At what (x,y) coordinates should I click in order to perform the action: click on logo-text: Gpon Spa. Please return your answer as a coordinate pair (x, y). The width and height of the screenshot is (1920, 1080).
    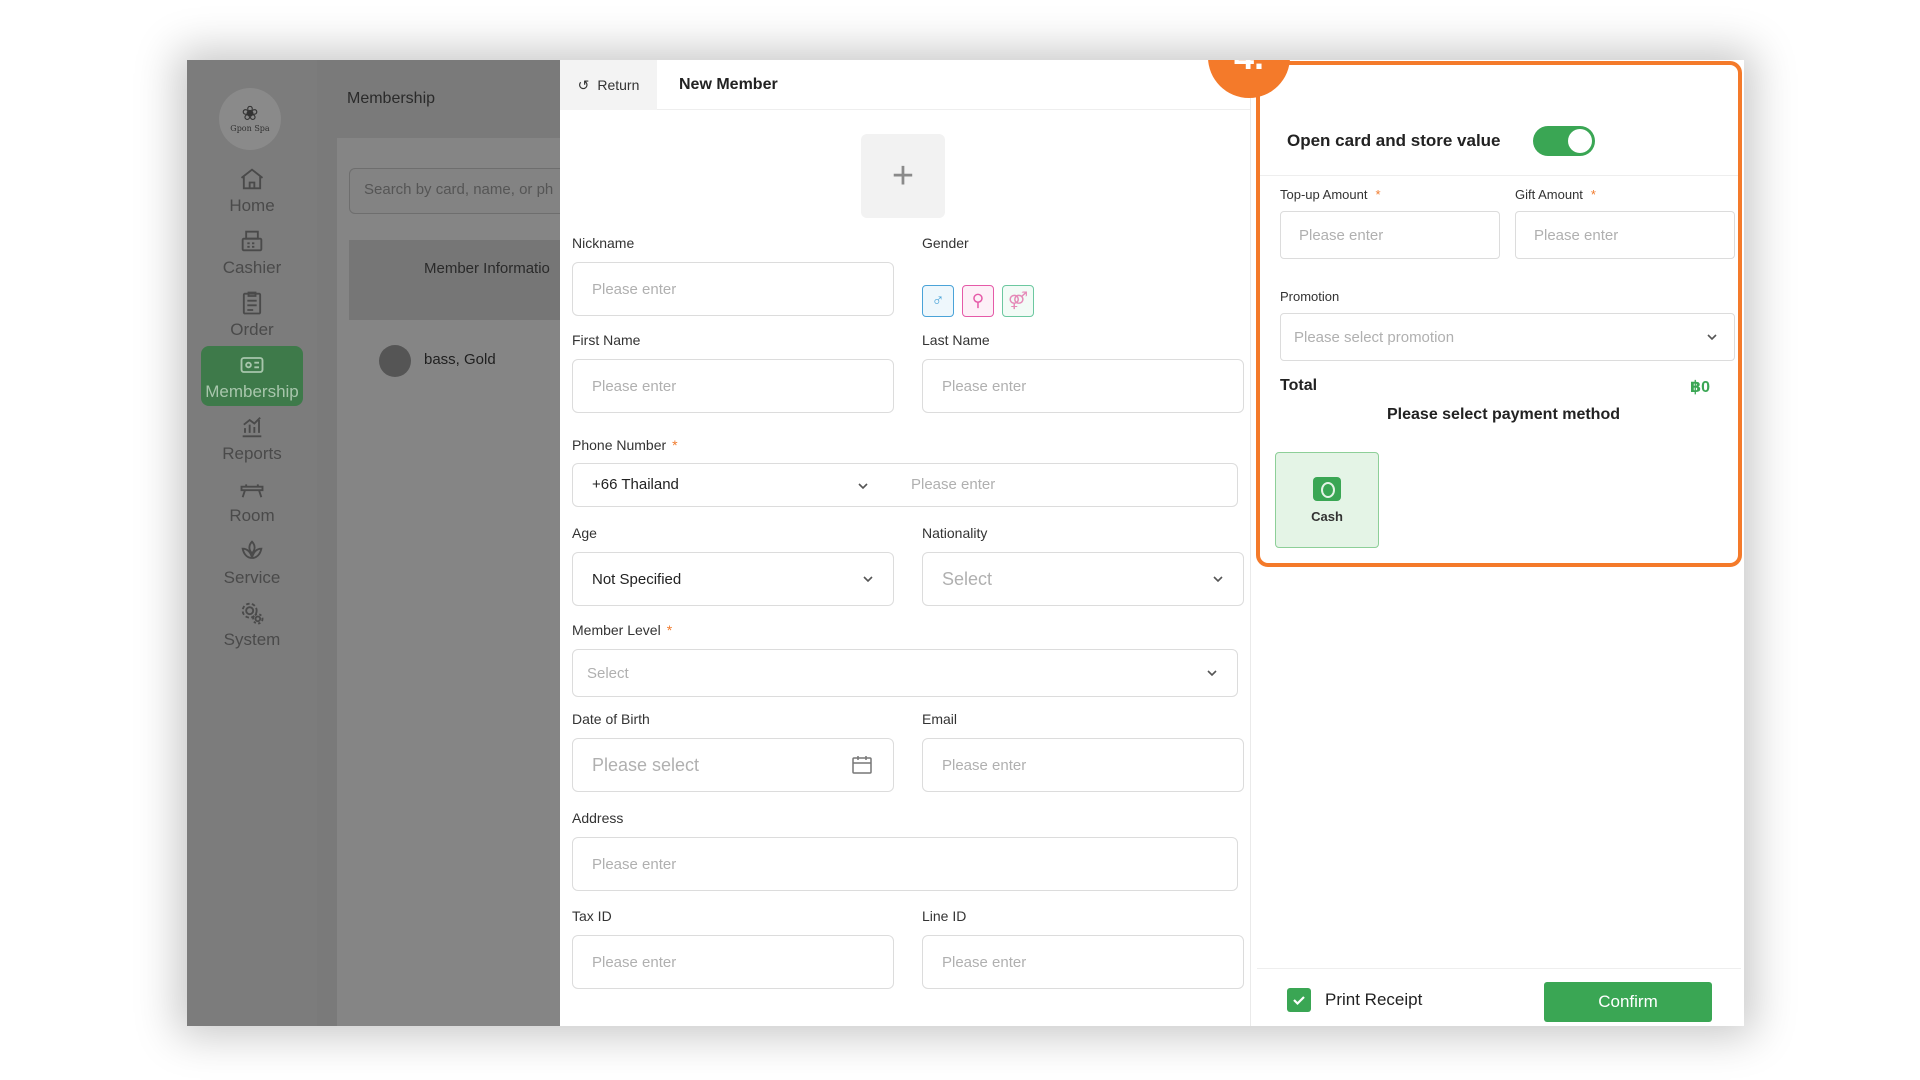
    Looking at the image, I should click on (250, 128).